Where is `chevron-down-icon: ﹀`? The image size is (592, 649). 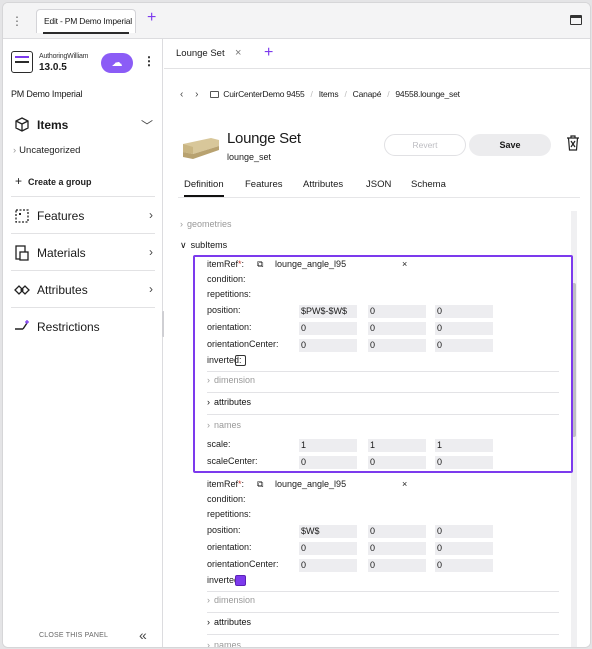
chevron-down-icon: ﹀ is located at coordinates (147, 125).